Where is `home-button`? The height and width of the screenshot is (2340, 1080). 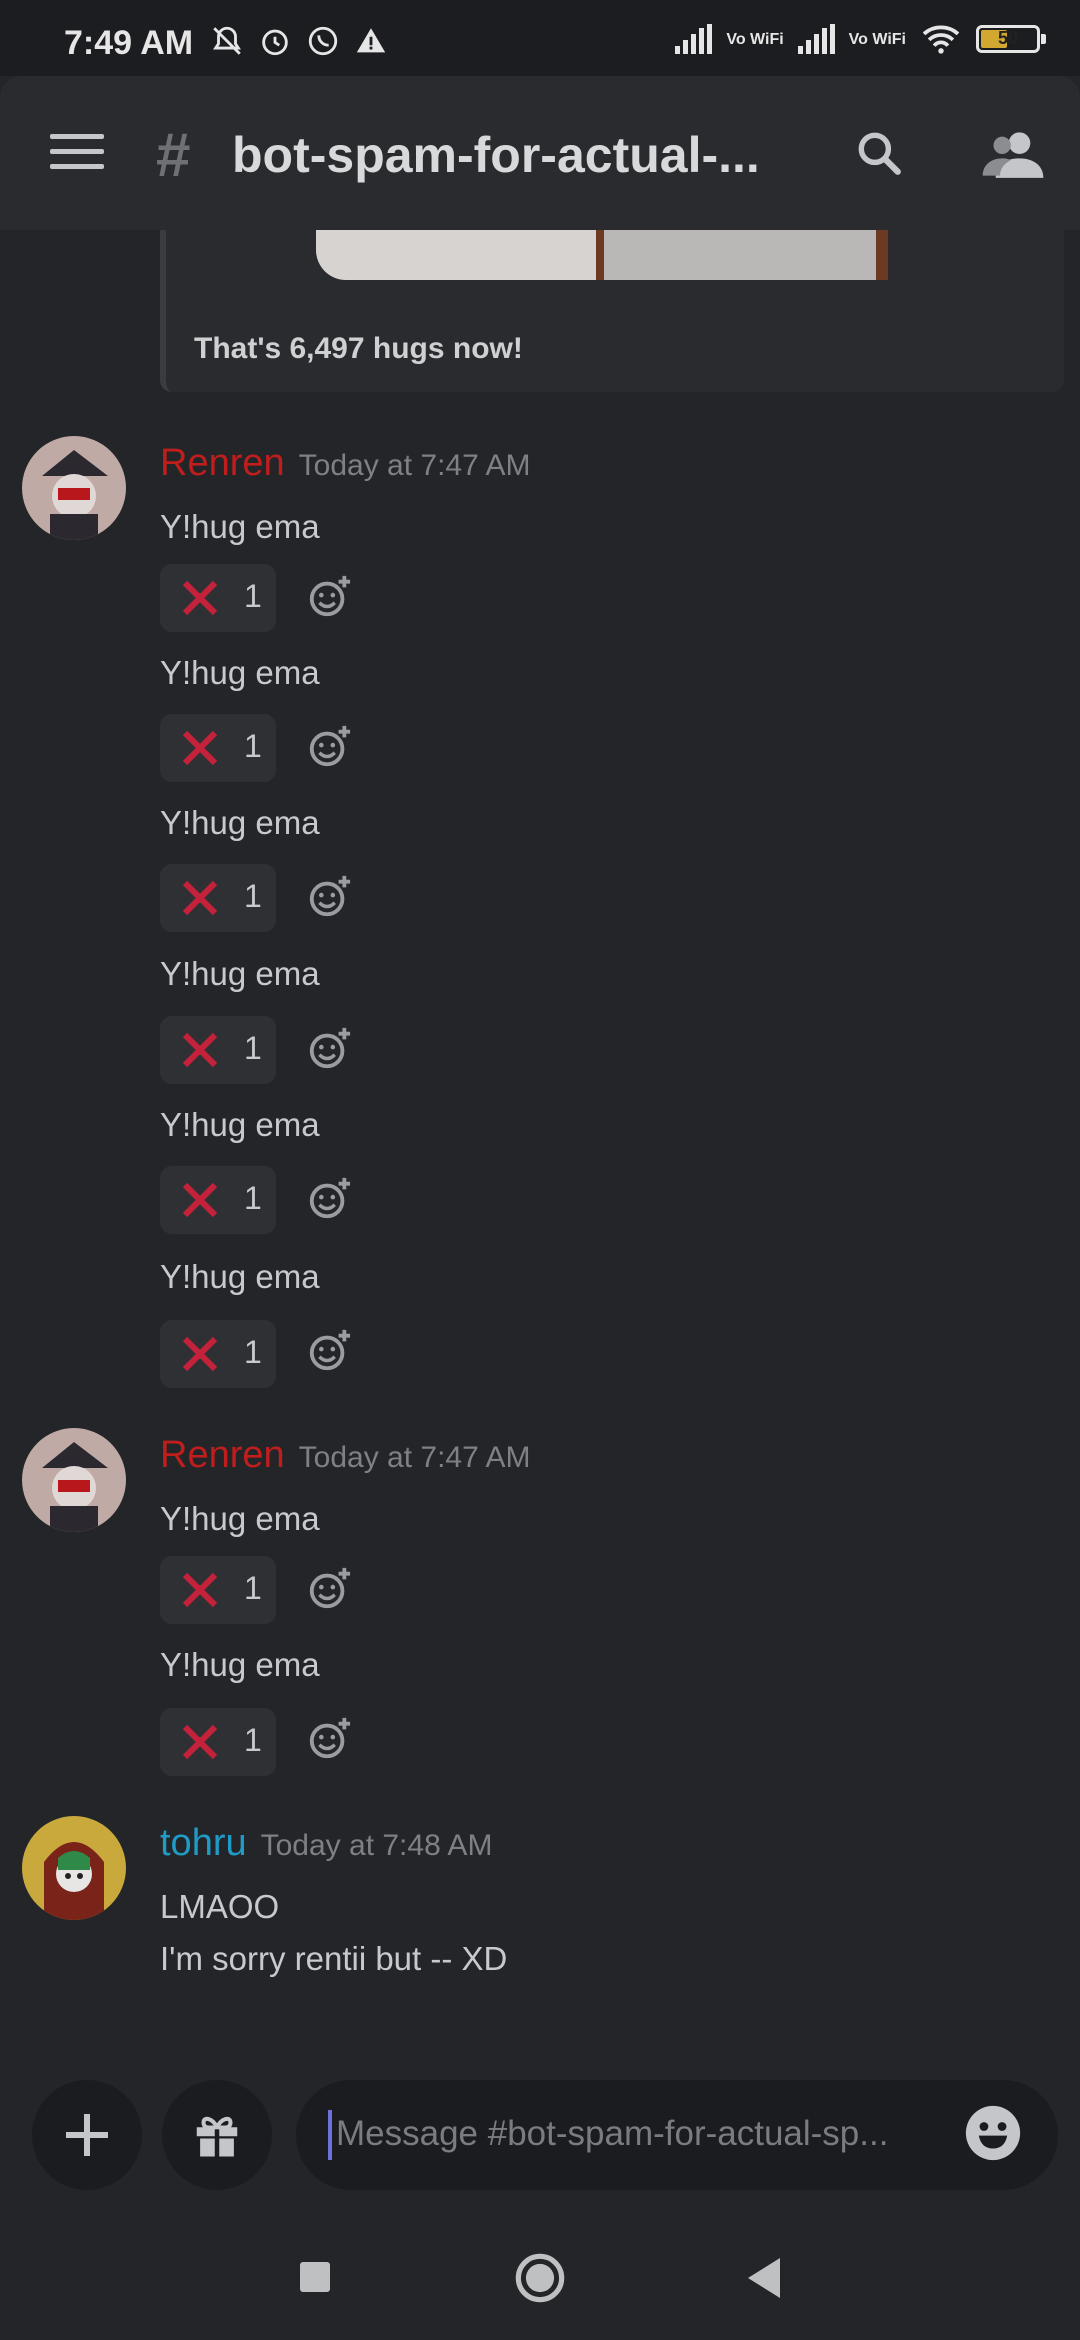
home-button is located at coordinates (540, 2278).